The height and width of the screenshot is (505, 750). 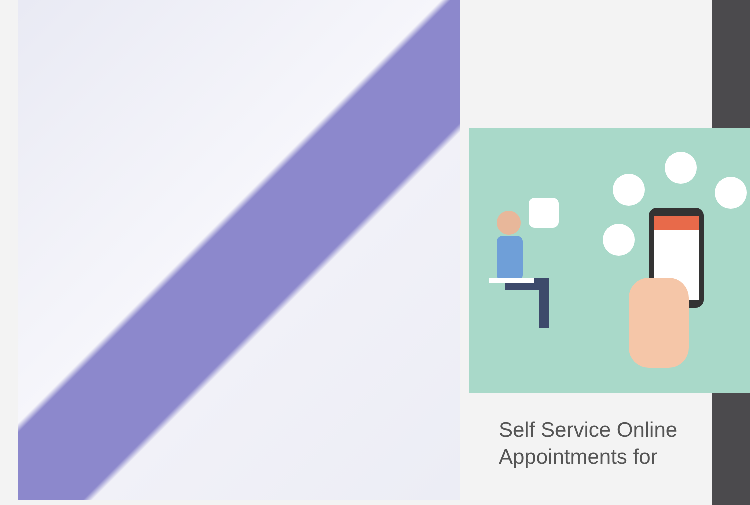 What do you see at coordinates (589, 444) in the screenshot?
I see `article-title: Self Service Online Appointments for` at bounding box center [589, 444].